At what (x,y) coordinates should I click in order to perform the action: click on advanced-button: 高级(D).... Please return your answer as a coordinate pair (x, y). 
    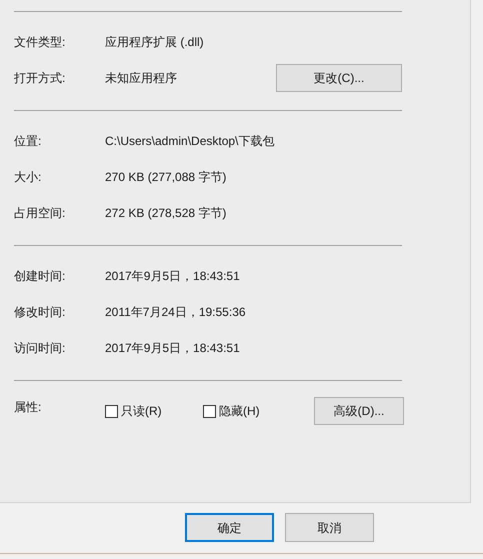
    Looking at the image, I should click on (359, 411).